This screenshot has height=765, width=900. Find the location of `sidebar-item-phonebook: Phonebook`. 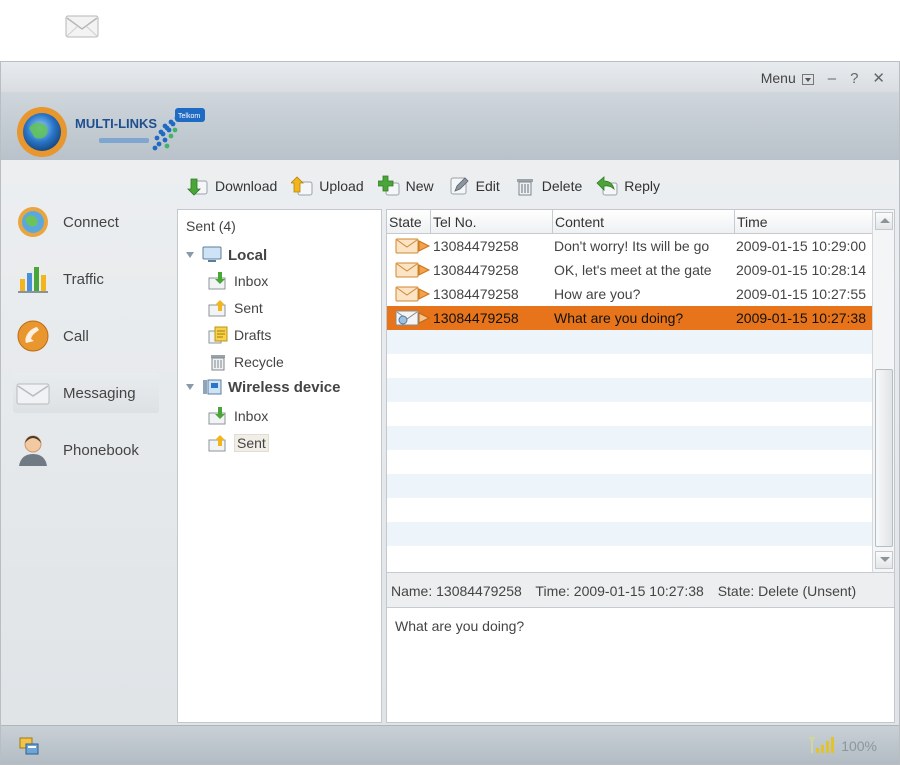

sidebar-item-phonebook: Phonebook is located at coordinates (90, 450).